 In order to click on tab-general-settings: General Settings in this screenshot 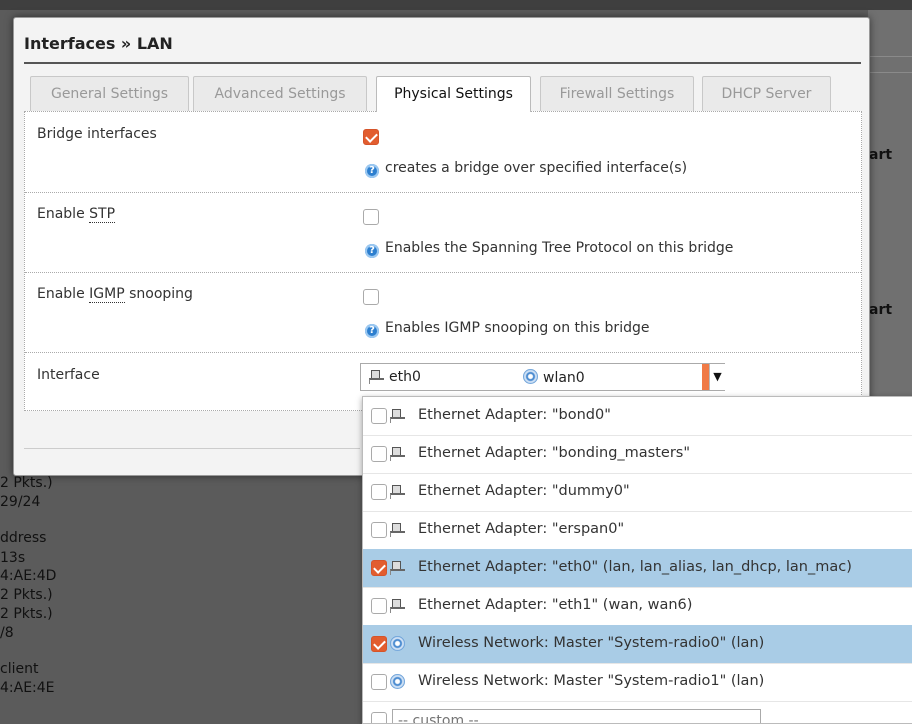, I will do `click(109, 93)`.